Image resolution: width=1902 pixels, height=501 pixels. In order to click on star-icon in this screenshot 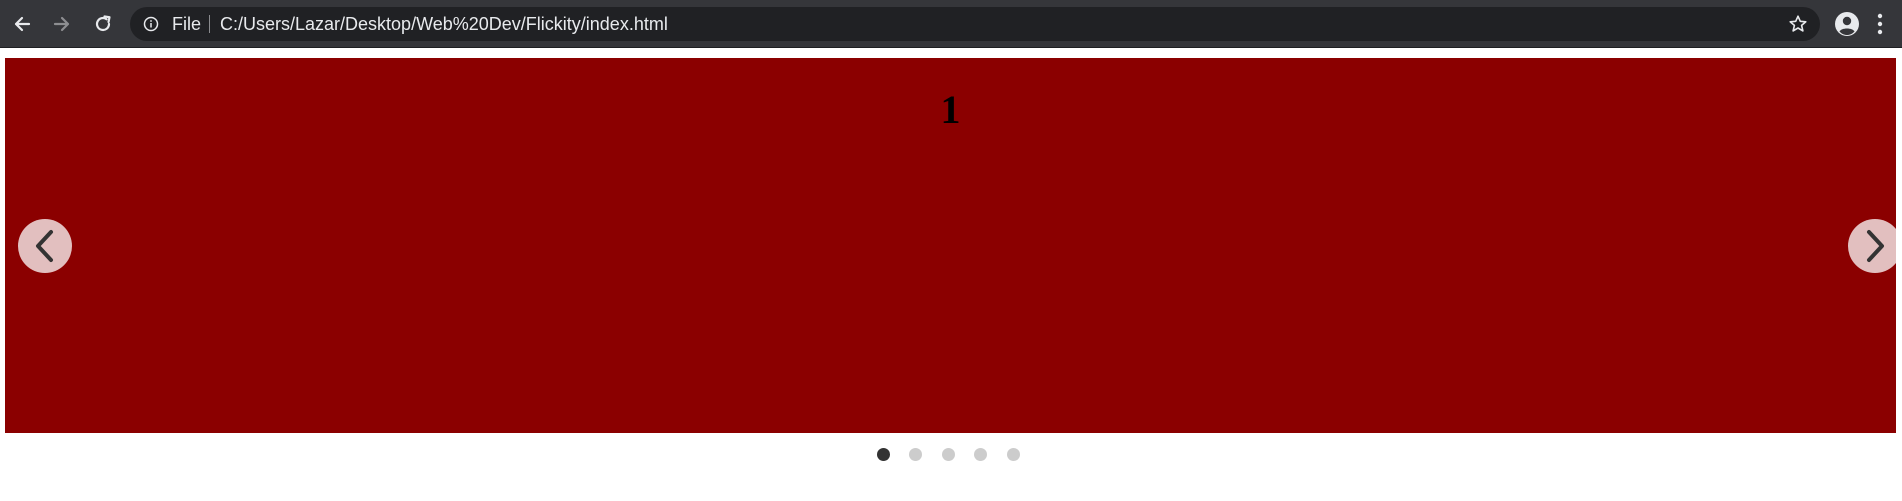, I will do `click(1798, 24)`.